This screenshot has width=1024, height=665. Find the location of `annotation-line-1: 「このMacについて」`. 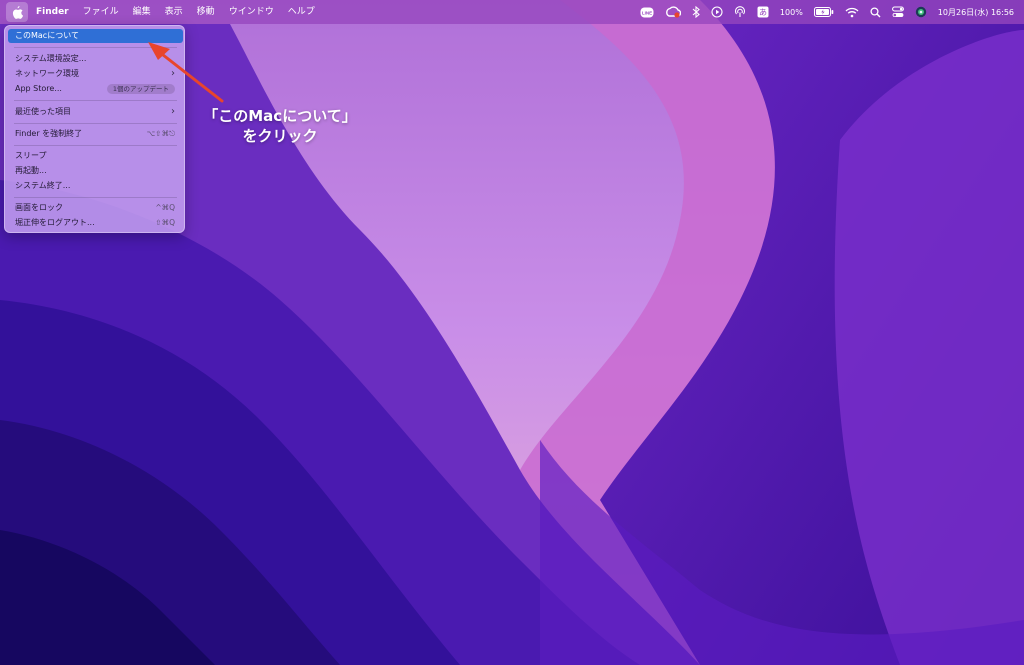

annotation-line-1: 「このMacについて」 is located at coordinates (280, 116).